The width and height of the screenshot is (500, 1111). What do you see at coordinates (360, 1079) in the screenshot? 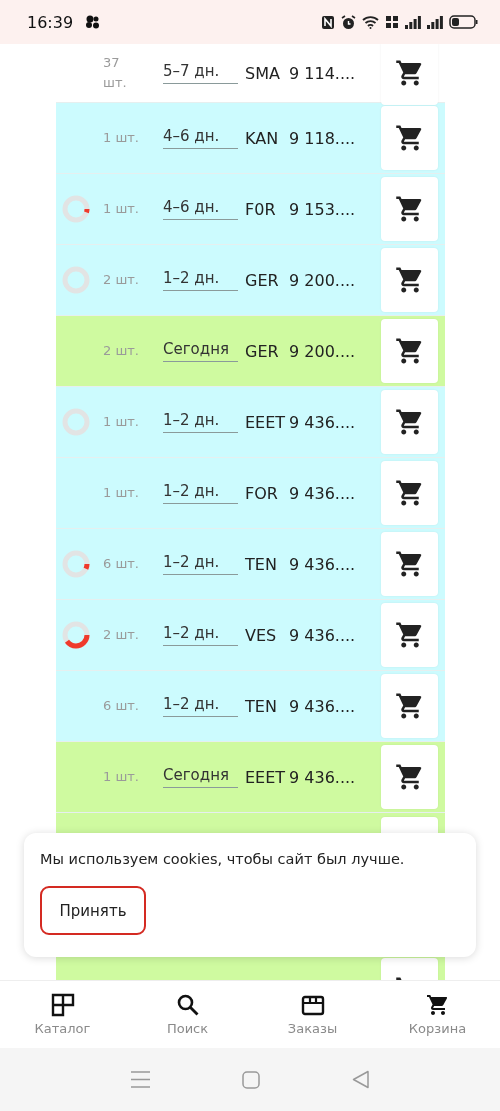
I see `back-icon` at bounding box center [360, 1079].